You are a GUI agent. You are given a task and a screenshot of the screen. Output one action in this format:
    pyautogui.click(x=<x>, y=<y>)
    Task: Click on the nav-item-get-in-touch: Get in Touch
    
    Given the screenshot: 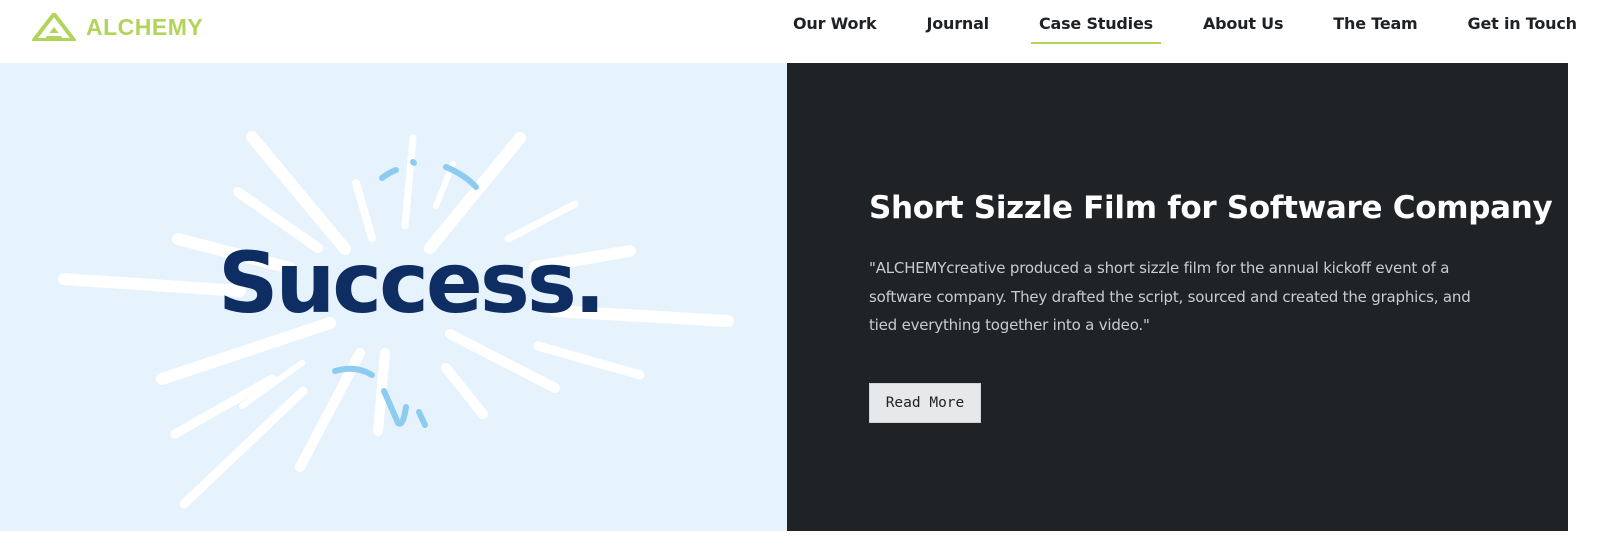 What is the action you would take?
    pyautogui.click(x=1521, y=24)
    